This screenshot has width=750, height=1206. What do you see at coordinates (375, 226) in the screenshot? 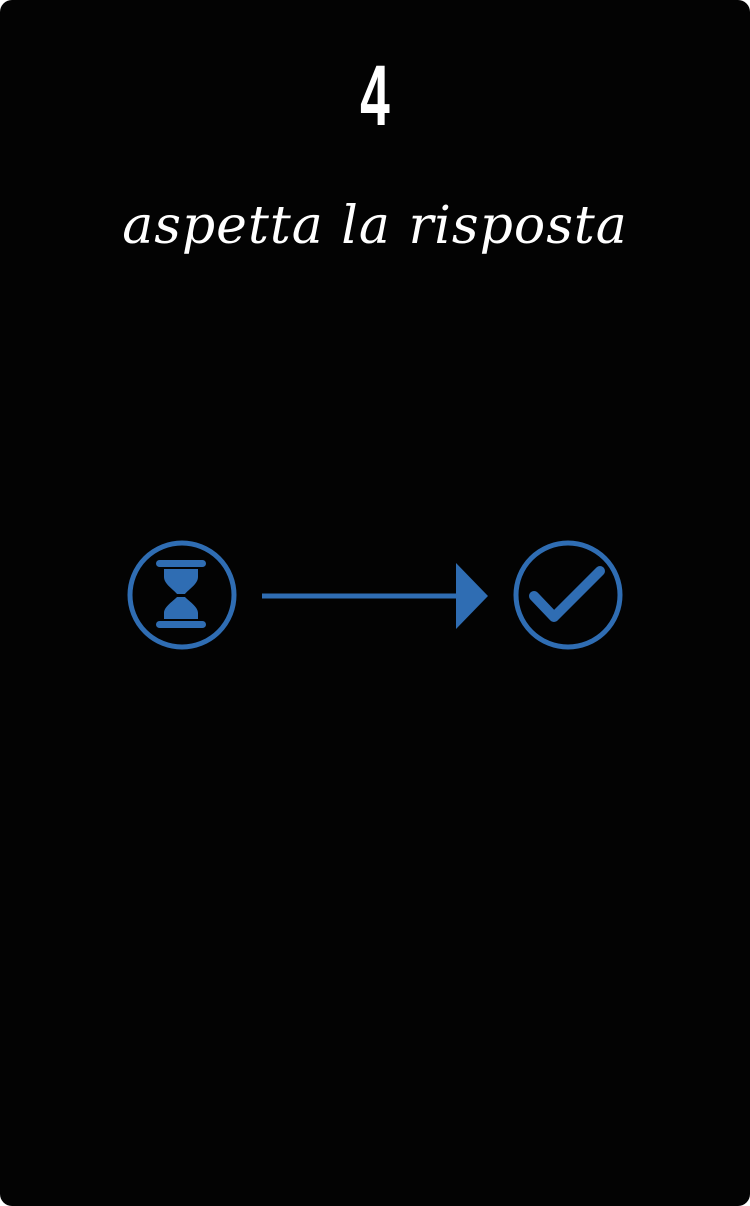
I see `step-caption: aspetta la risposta` at bounding box center [375, 226].